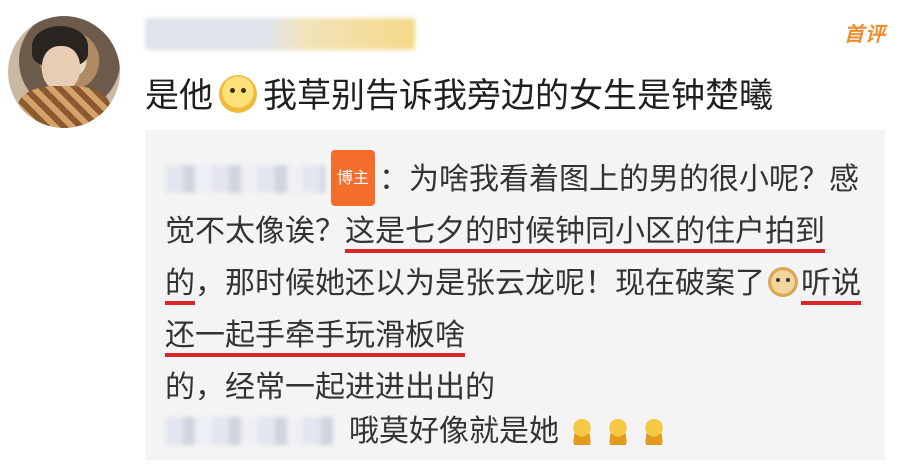 The width and height of the screenshot is (900, 468). Describe the element at coordinates (783, 282) in the screenshot. I see `doge-emoji-icon` at that location.